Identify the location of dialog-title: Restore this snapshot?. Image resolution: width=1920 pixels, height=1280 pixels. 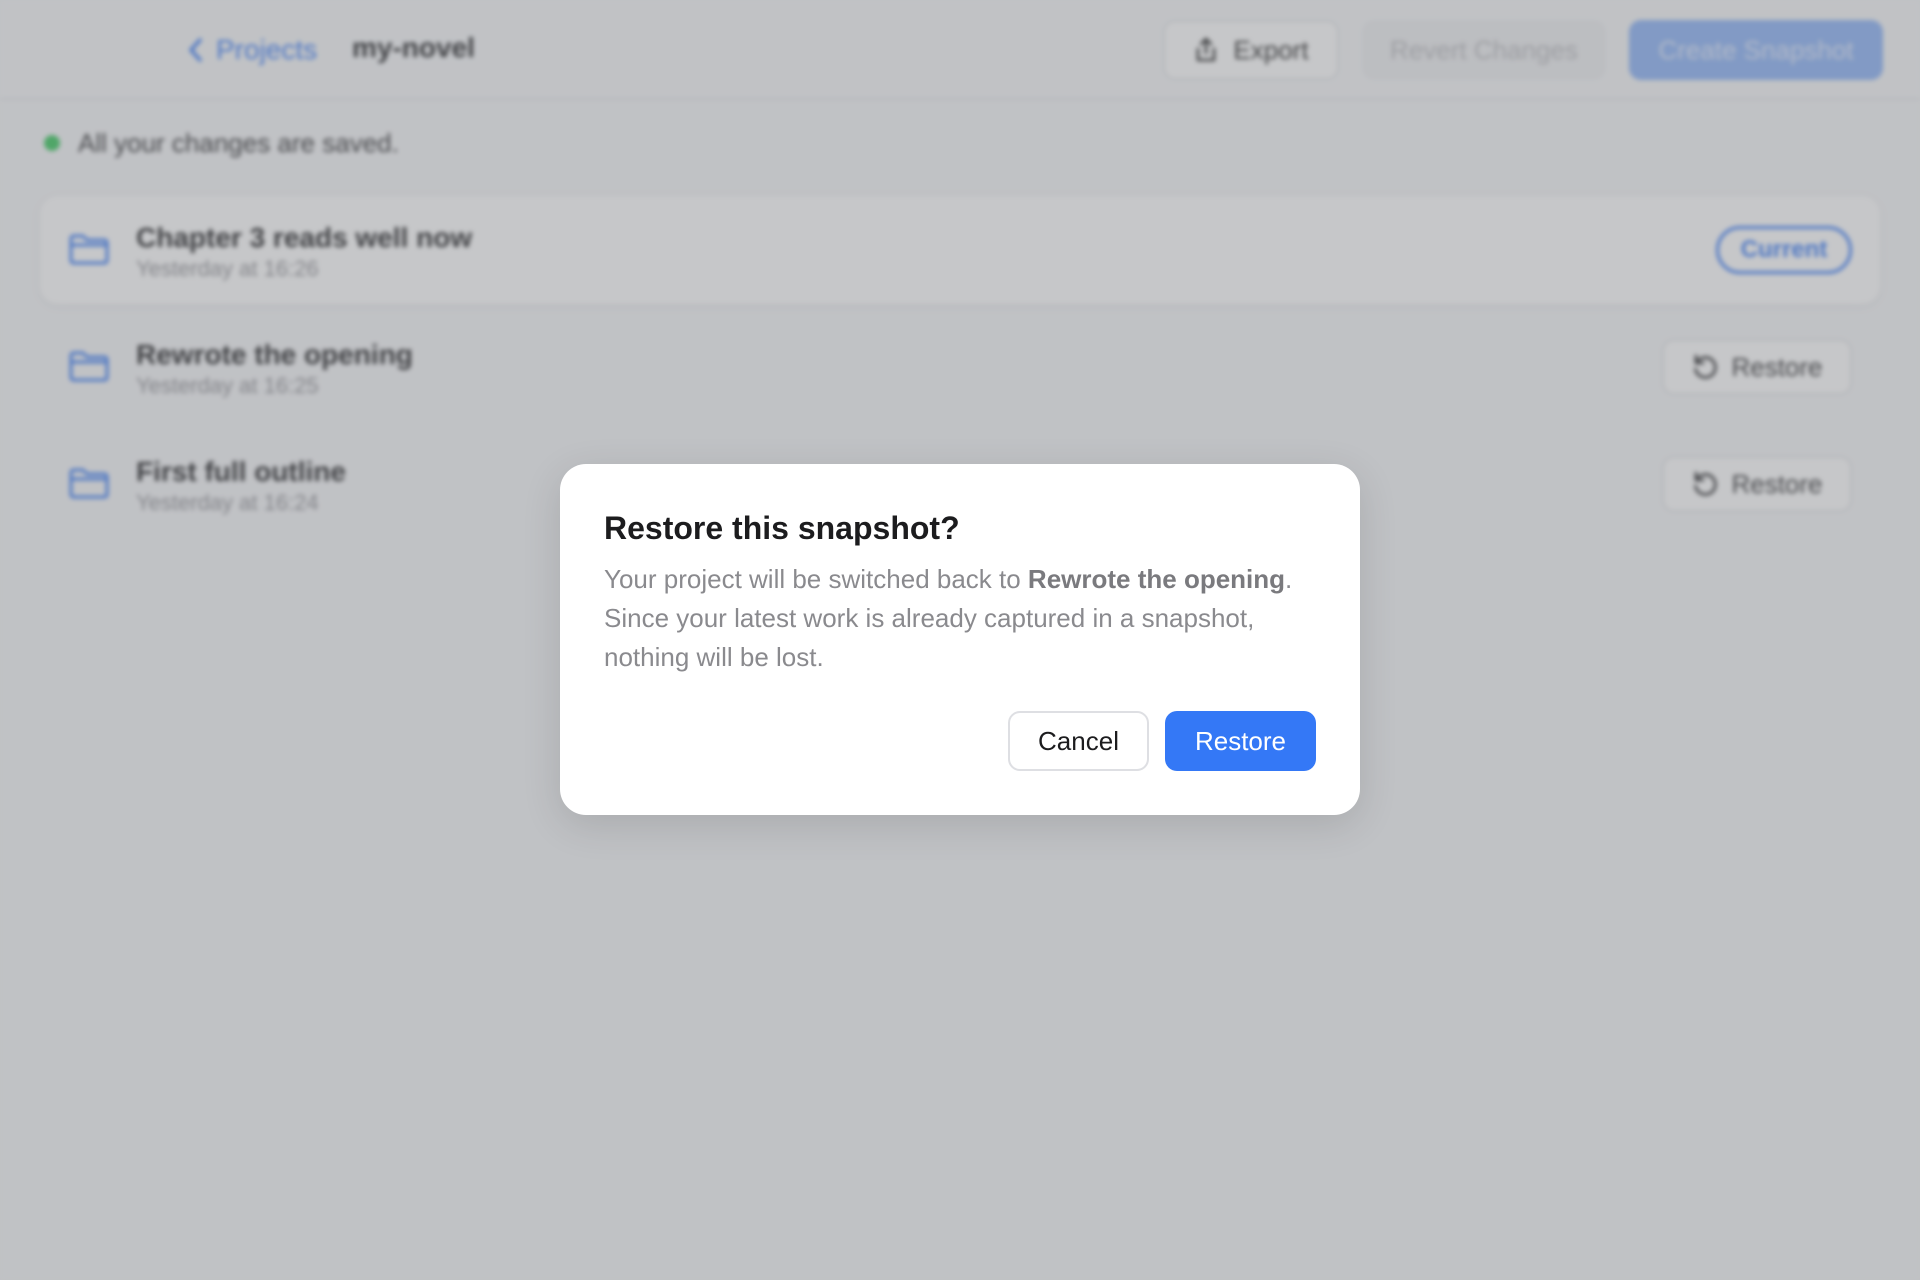
(782, 528).